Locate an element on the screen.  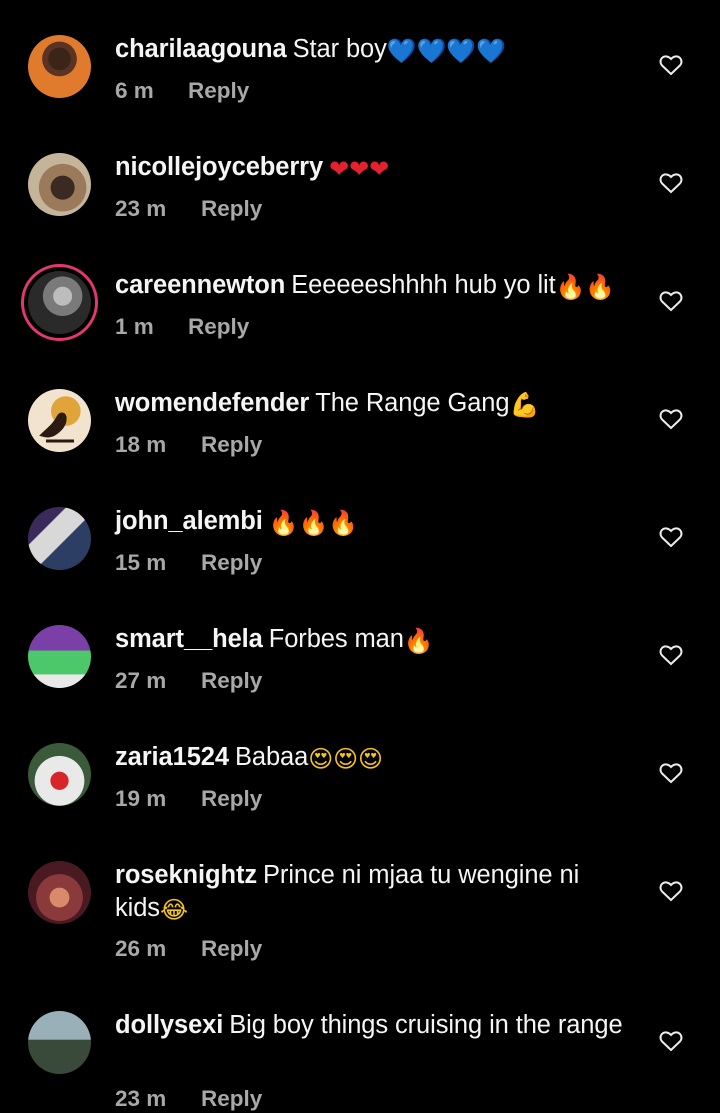
comment-text-block: zaria1524 Babaa😍😍😍 is located at coordinates (370, 757).